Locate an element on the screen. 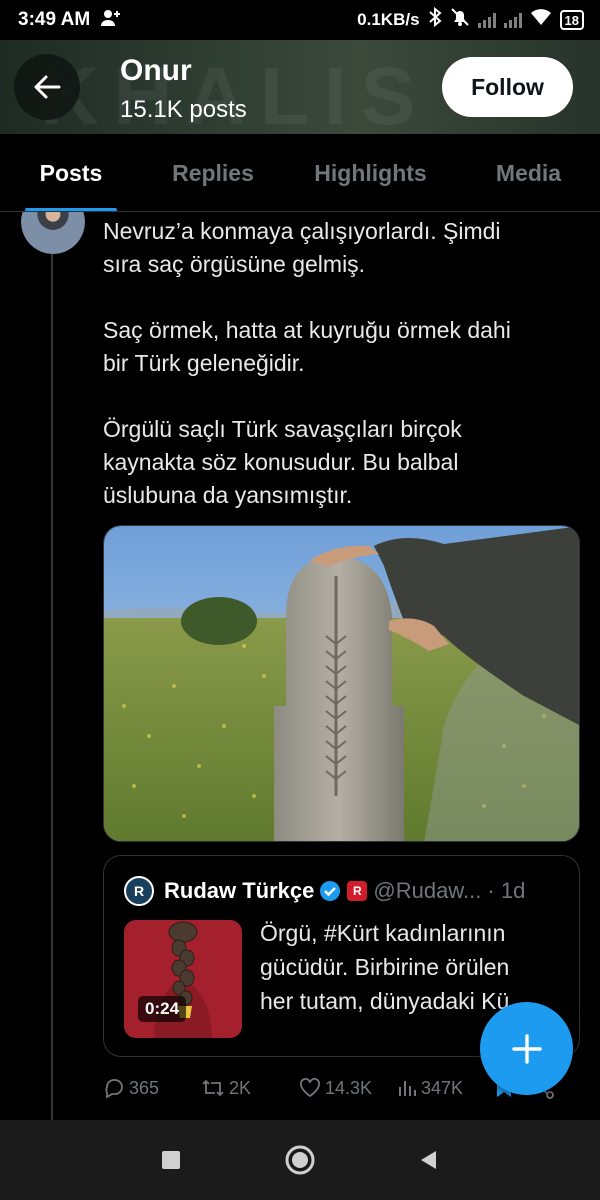 This screenshot has height=1200, width=600. tab-posts-label: Posts is located at coordinates (71, 172).